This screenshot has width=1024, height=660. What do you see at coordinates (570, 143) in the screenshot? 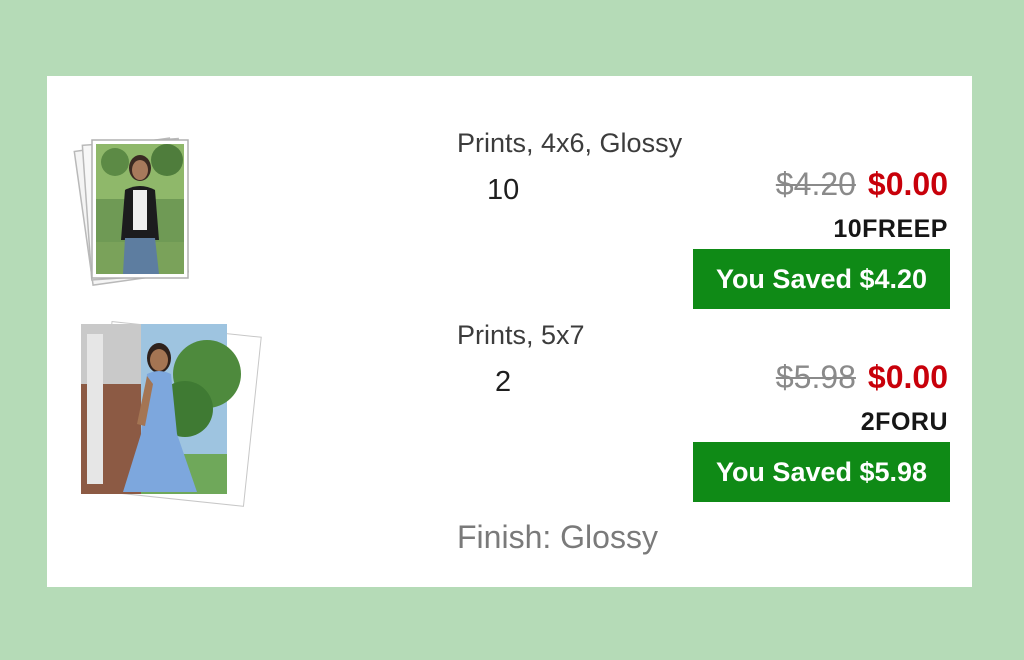
I see `item-name: Prints, 4x6, Glossy` at bounding box center [570, 143].